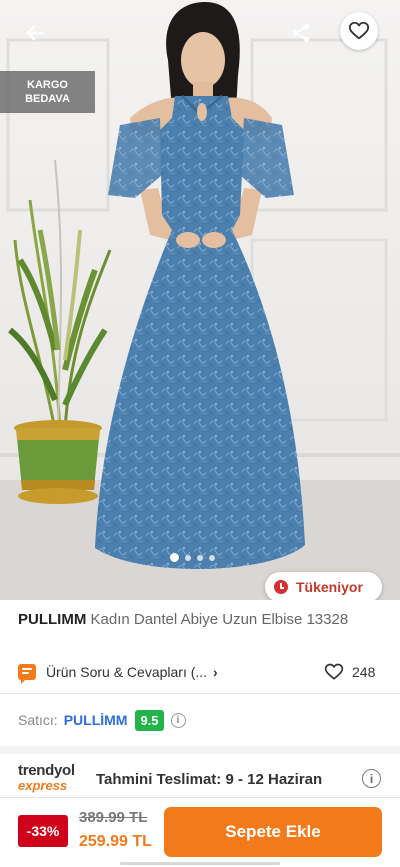 Image resolution: width=400 pixels, height=867 pixels. Describe the element at coordinates (192, 557) in the screenshot. I see `gallery-pagination` at that location.